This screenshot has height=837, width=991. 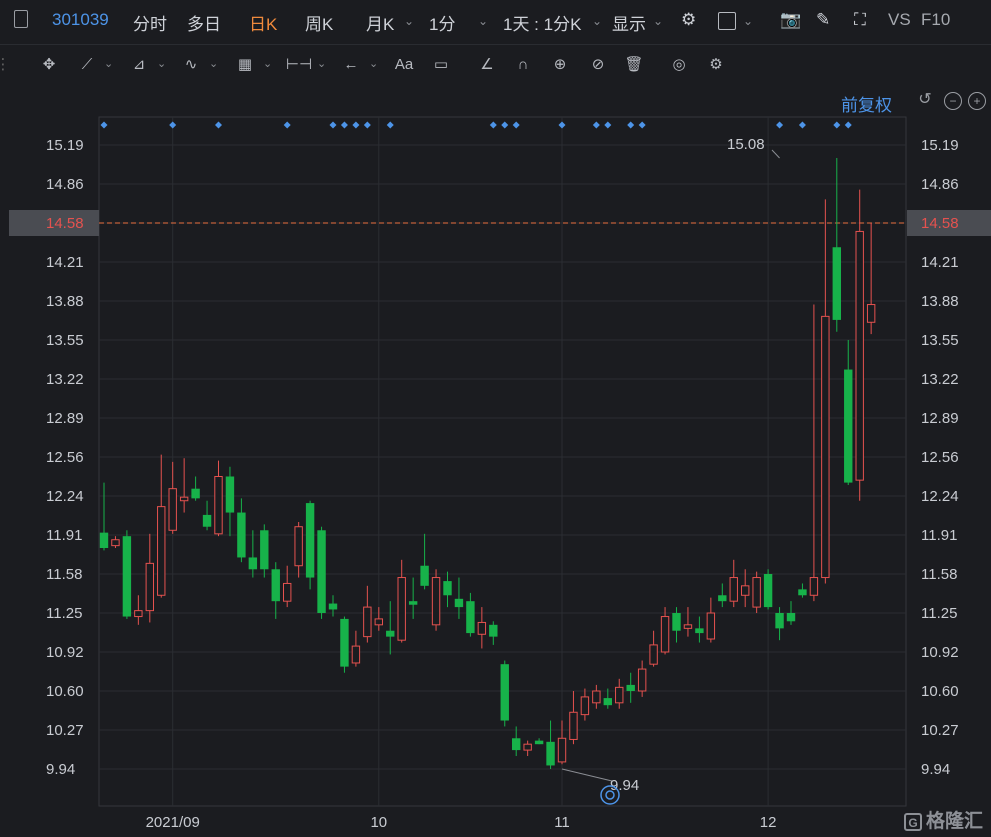 I want to click on brush-icon: ∠, so click(x=487, y=64).